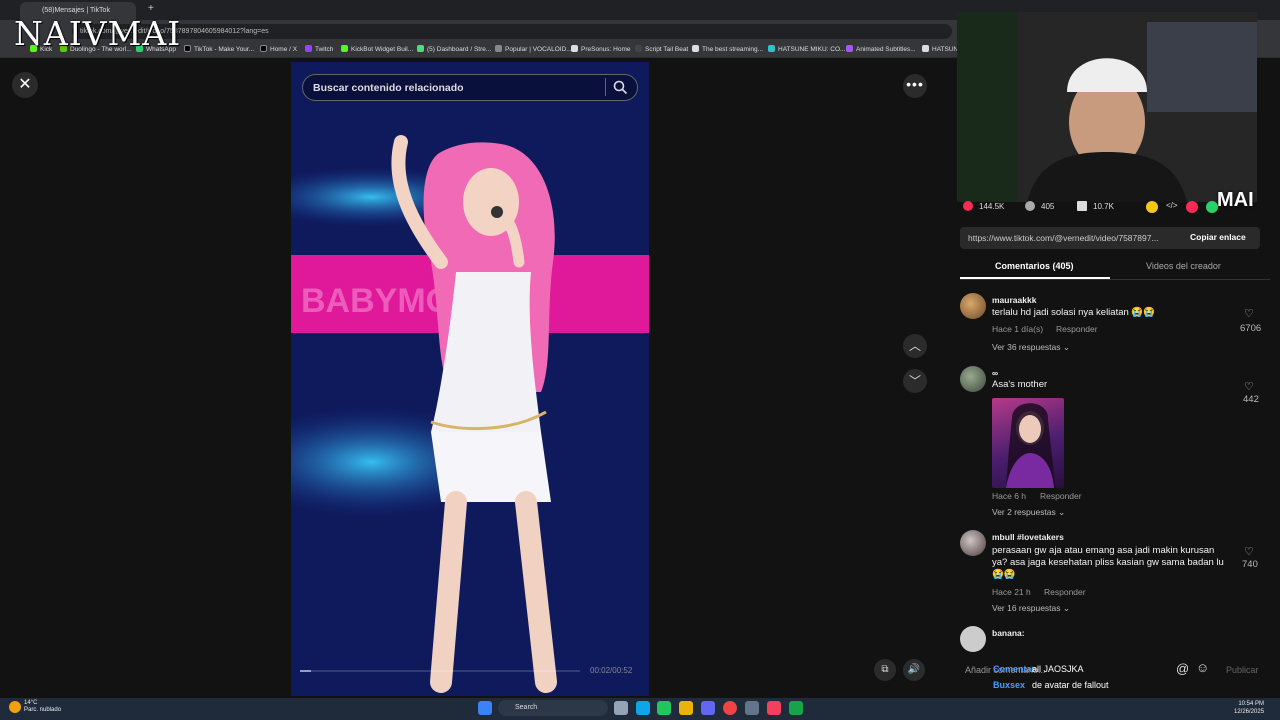 This screenshot has width=1280, height=720. I want to click on bookmark-item: Script Tail Beat, so click(661, 49).